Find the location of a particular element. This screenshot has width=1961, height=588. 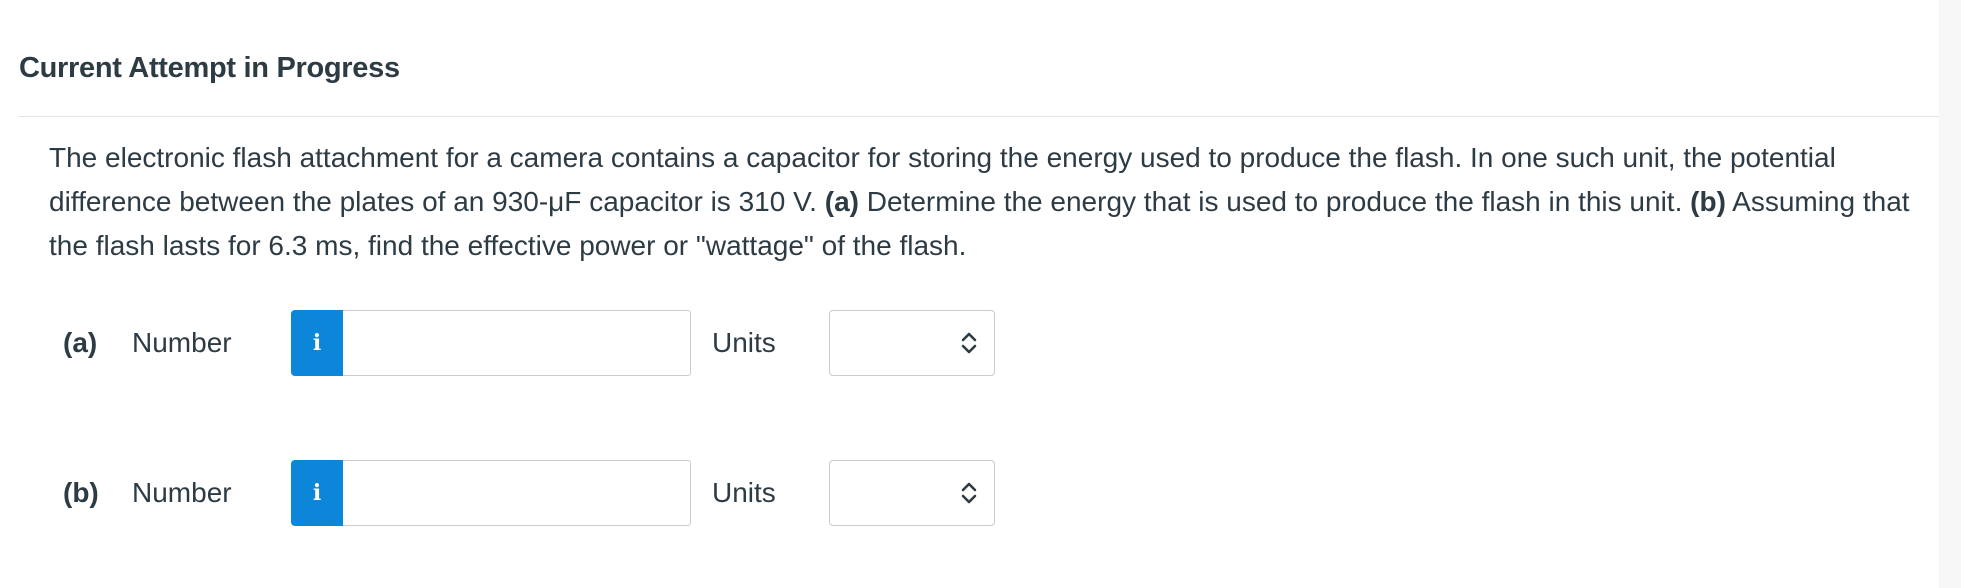

header-divider is located at coordinates (979, 116).